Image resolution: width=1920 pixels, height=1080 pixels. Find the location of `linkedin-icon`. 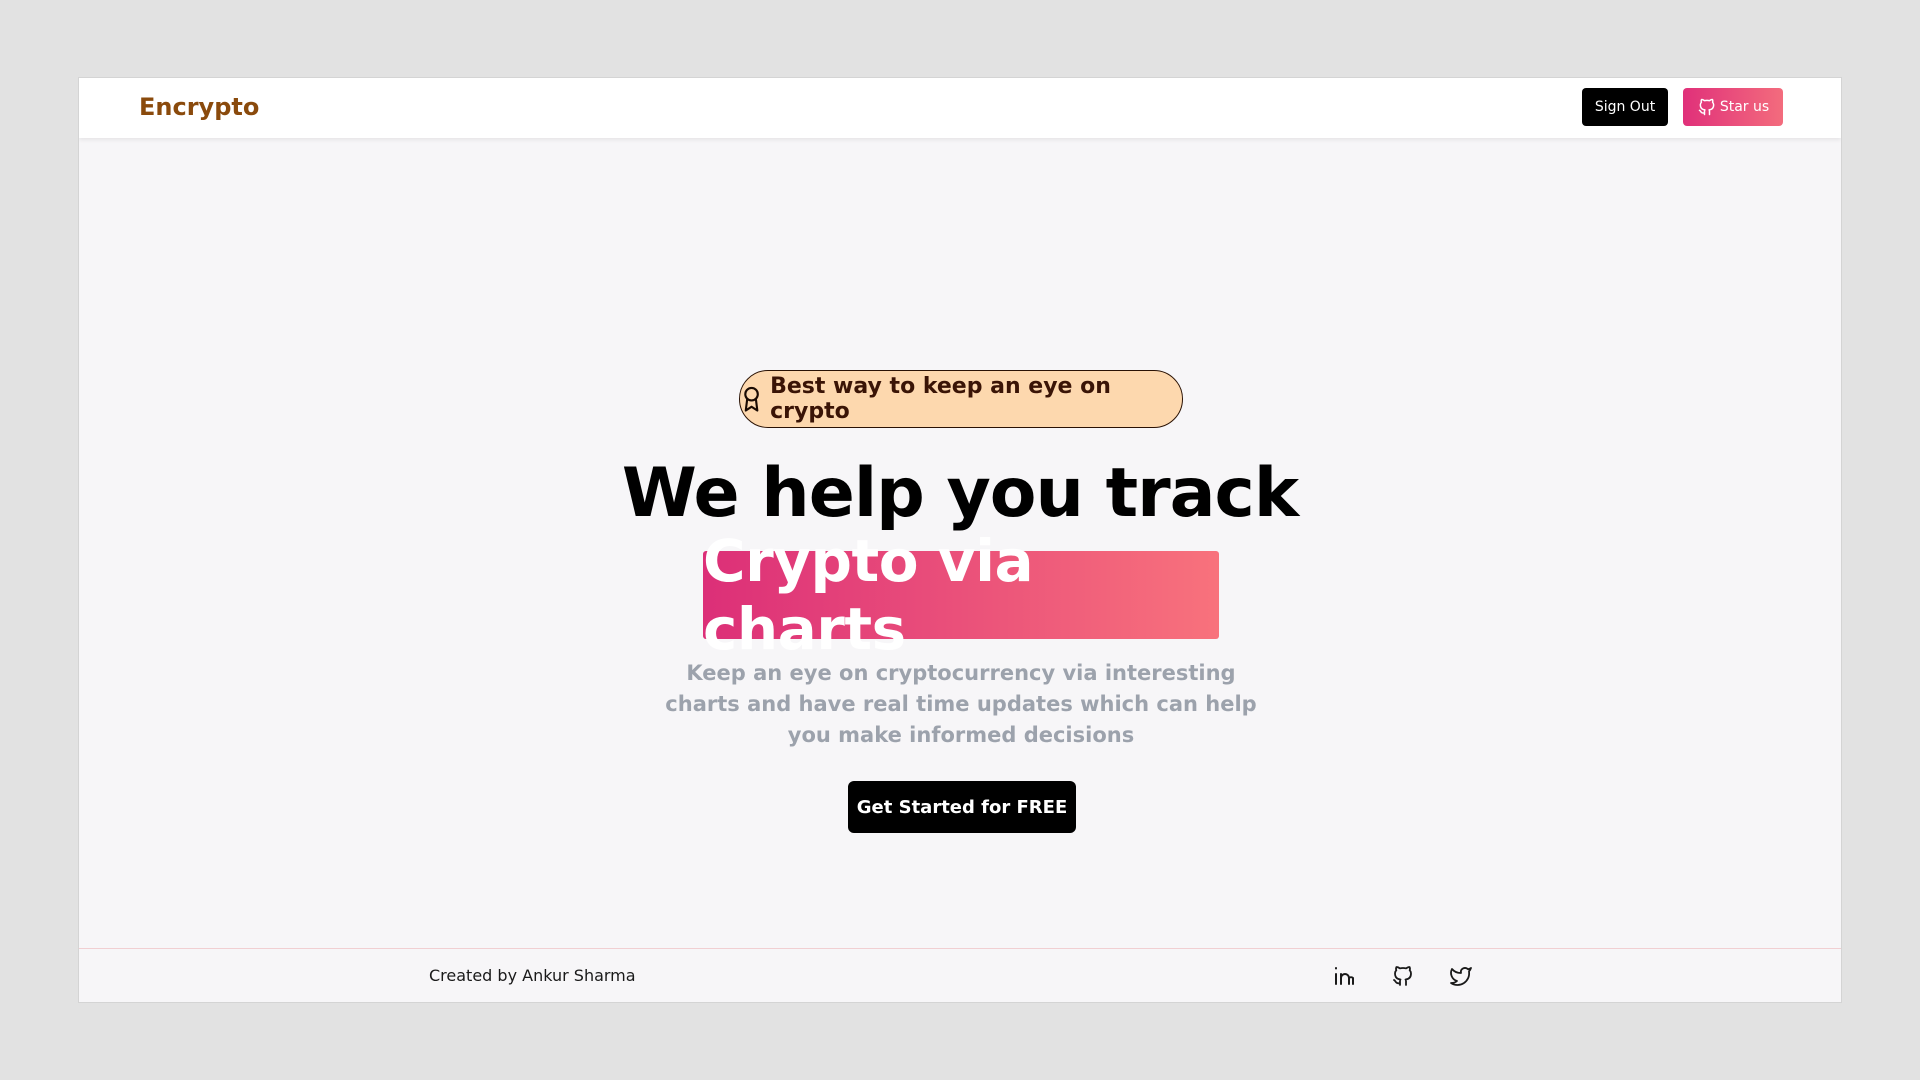

linkedin-icon is located at coordinates (1344, 976).